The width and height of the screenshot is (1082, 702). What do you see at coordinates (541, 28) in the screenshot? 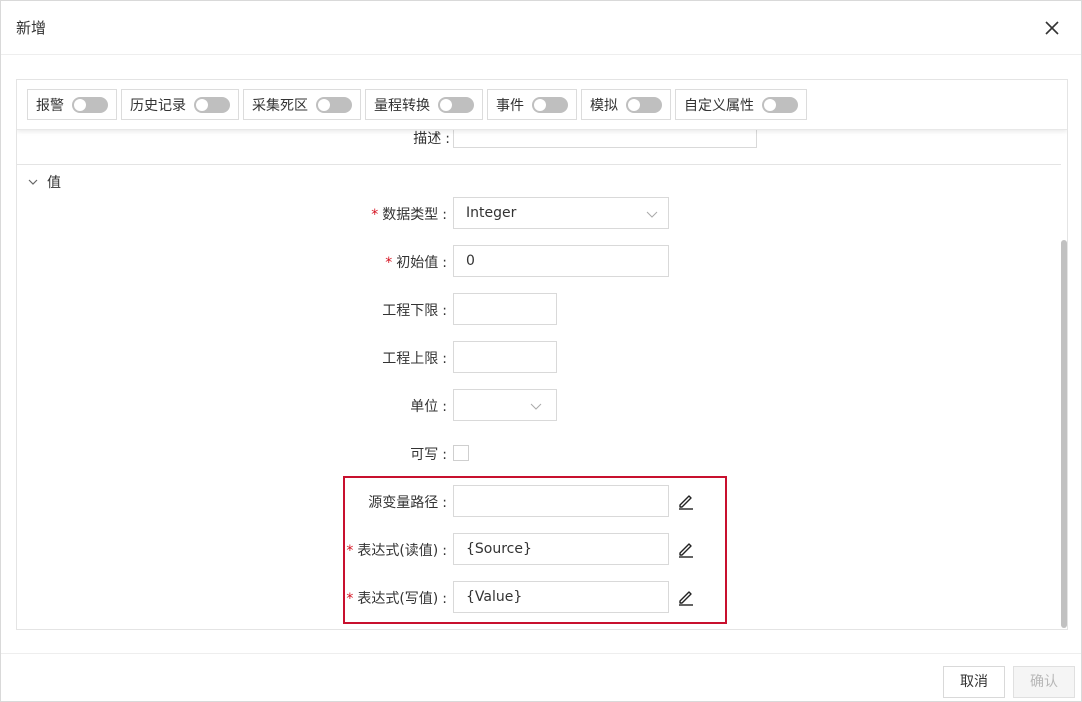
I see `dialog-header: 新增` at bounding box center [541, 28].